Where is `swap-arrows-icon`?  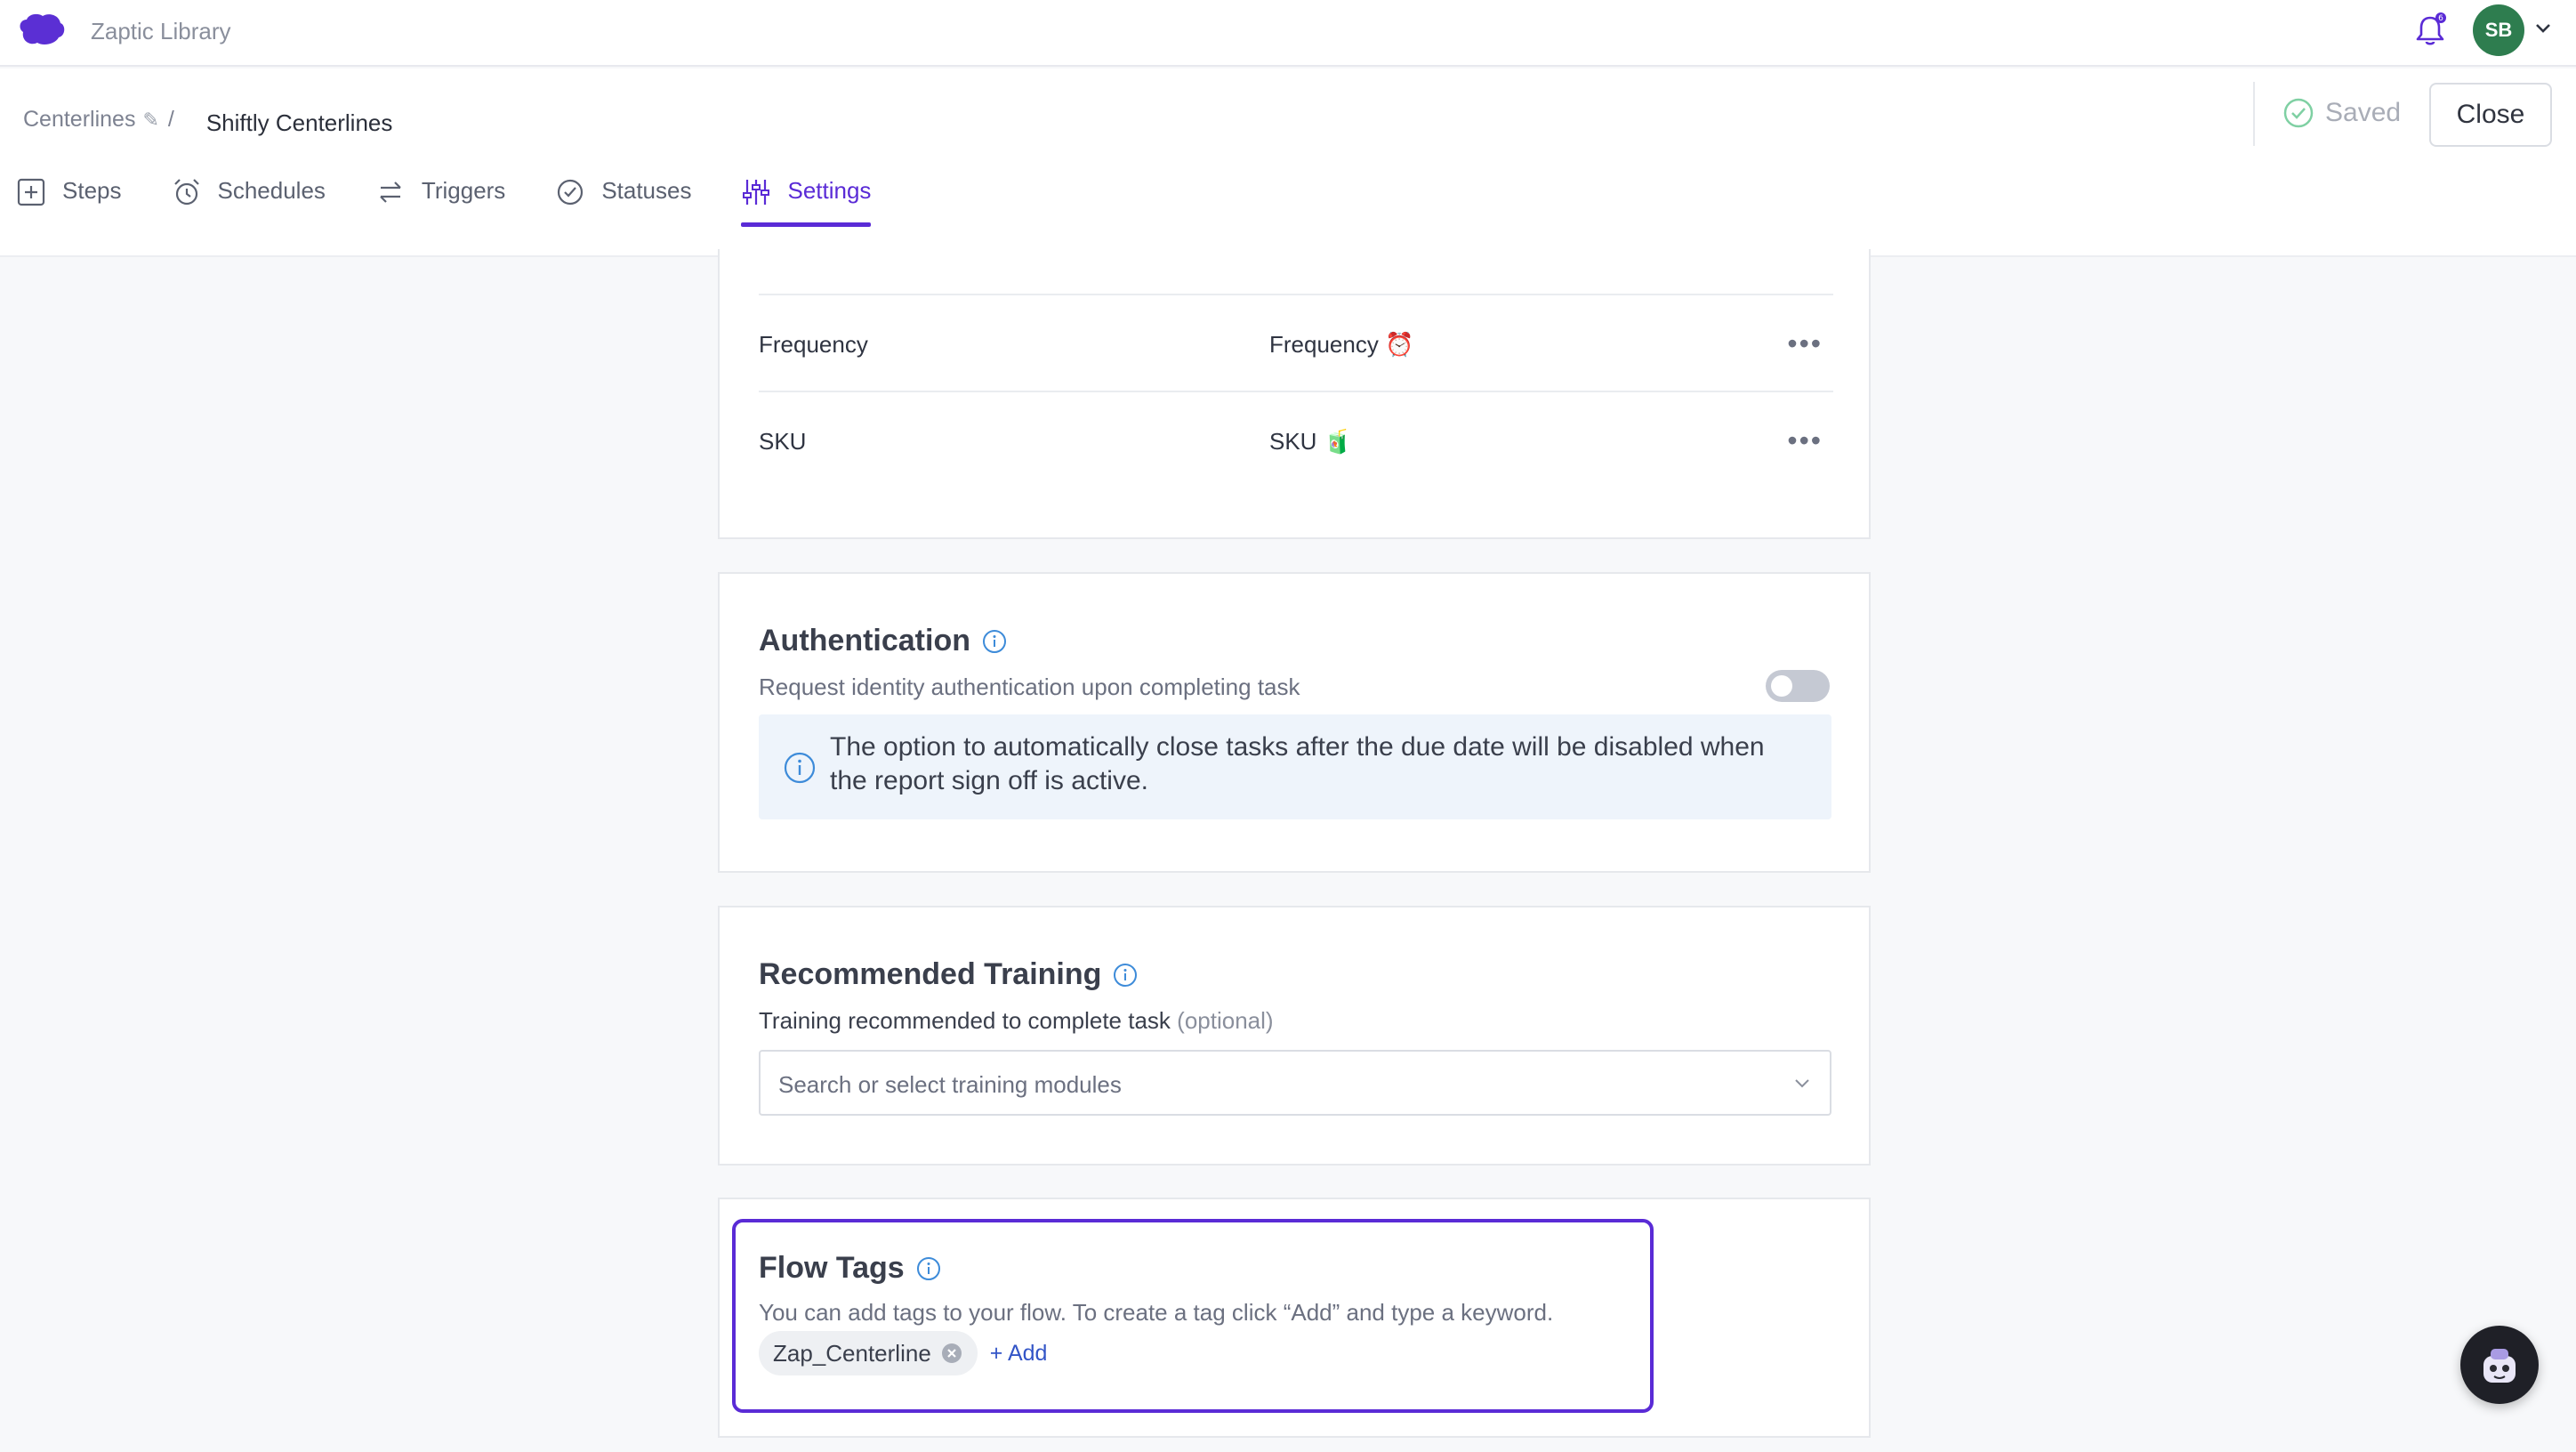
swap-arrows-icon is located at coordinates (390, 192).